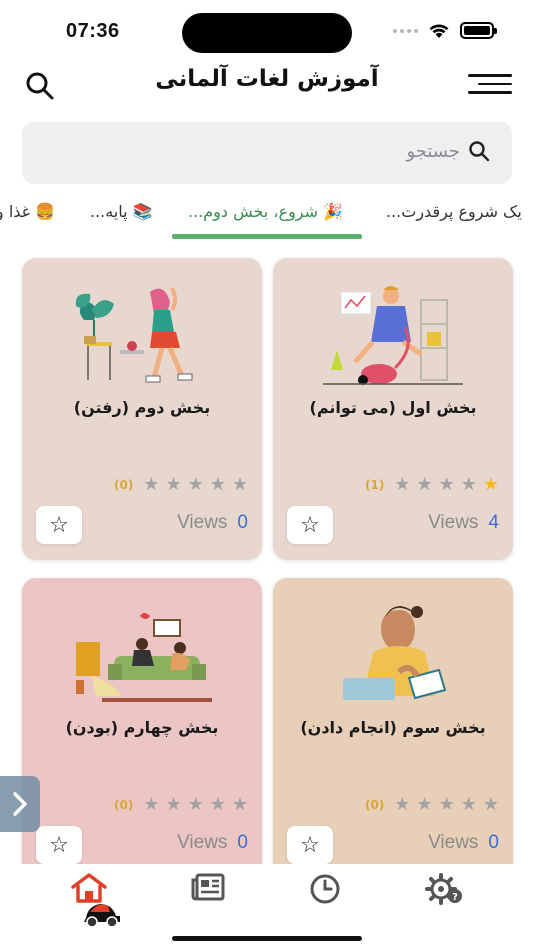 This screenshot has width=534, height=950. Describe the element at coordinates (439, 30) in the screenshot. I see `wifi-icon` at that location.